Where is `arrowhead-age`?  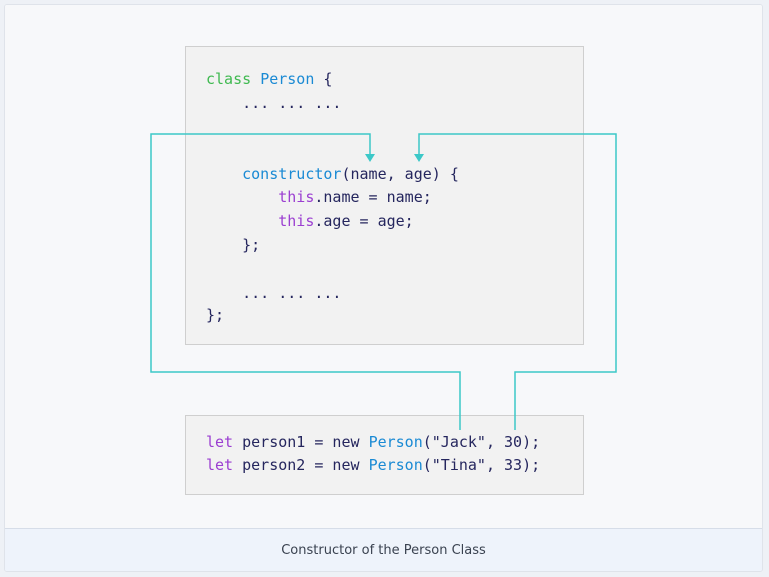
arrowhead-age is located at coordinates (419, 158).